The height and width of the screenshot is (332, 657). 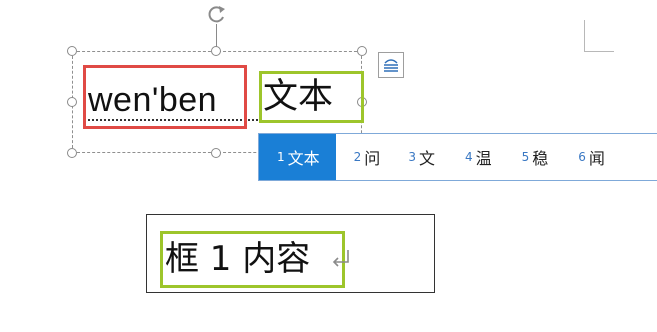 I want to click on candidate-number: 3, so click(x=412, y=157).